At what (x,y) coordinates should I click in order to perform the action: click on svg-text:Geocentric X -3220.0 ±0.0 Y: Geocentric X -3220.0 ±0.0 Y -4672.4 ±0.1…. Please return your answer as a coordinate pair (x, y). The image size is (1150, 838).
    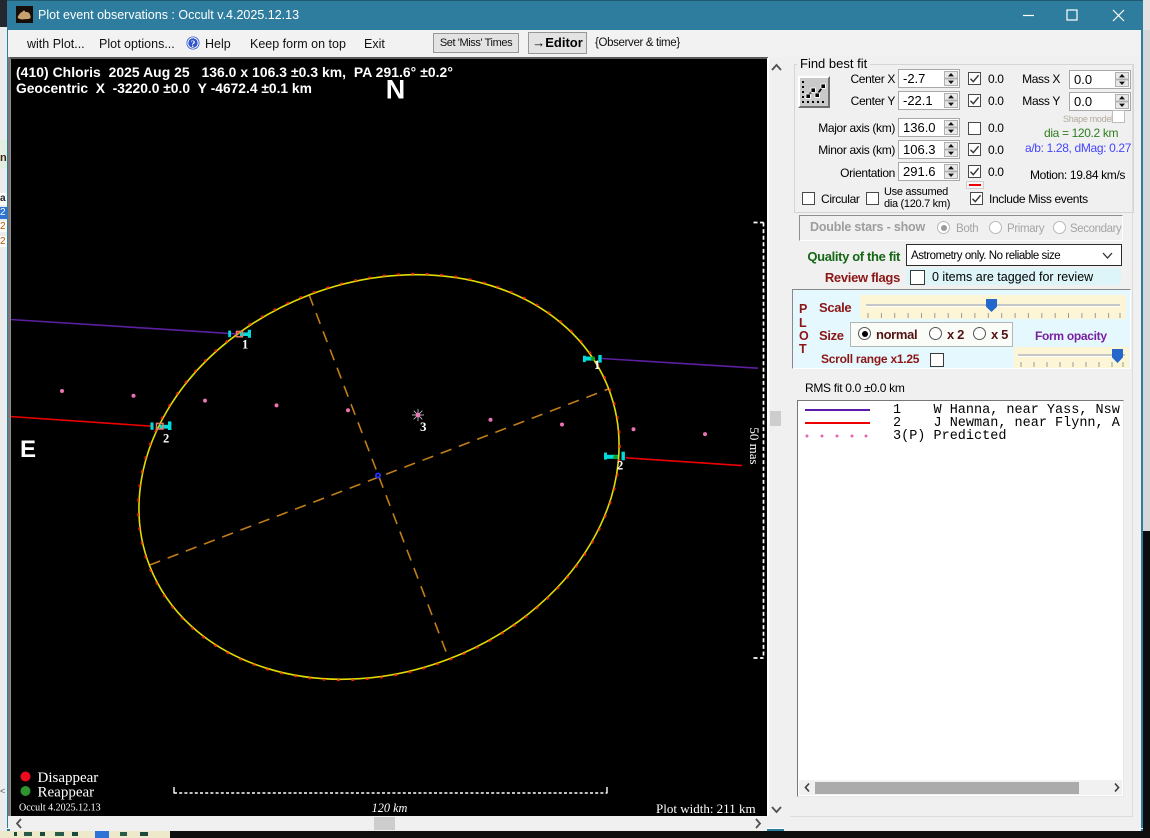
    Looking at the image, I should click on (164, 88).